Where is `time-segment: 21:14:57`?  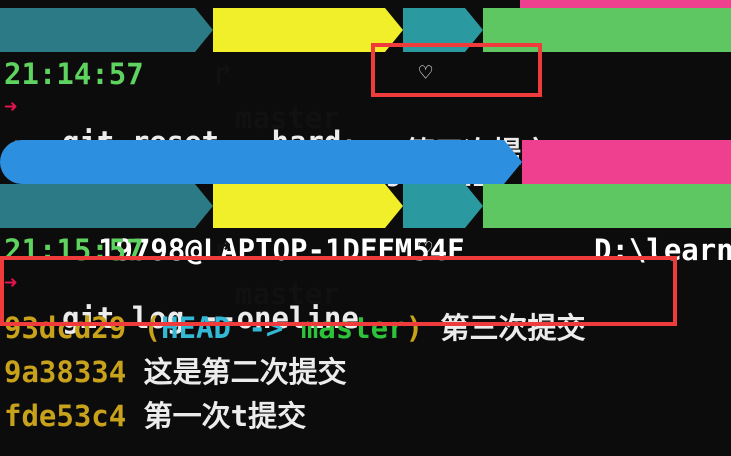 time-segment: 21:14:57 is located at coordinates (97, 49).